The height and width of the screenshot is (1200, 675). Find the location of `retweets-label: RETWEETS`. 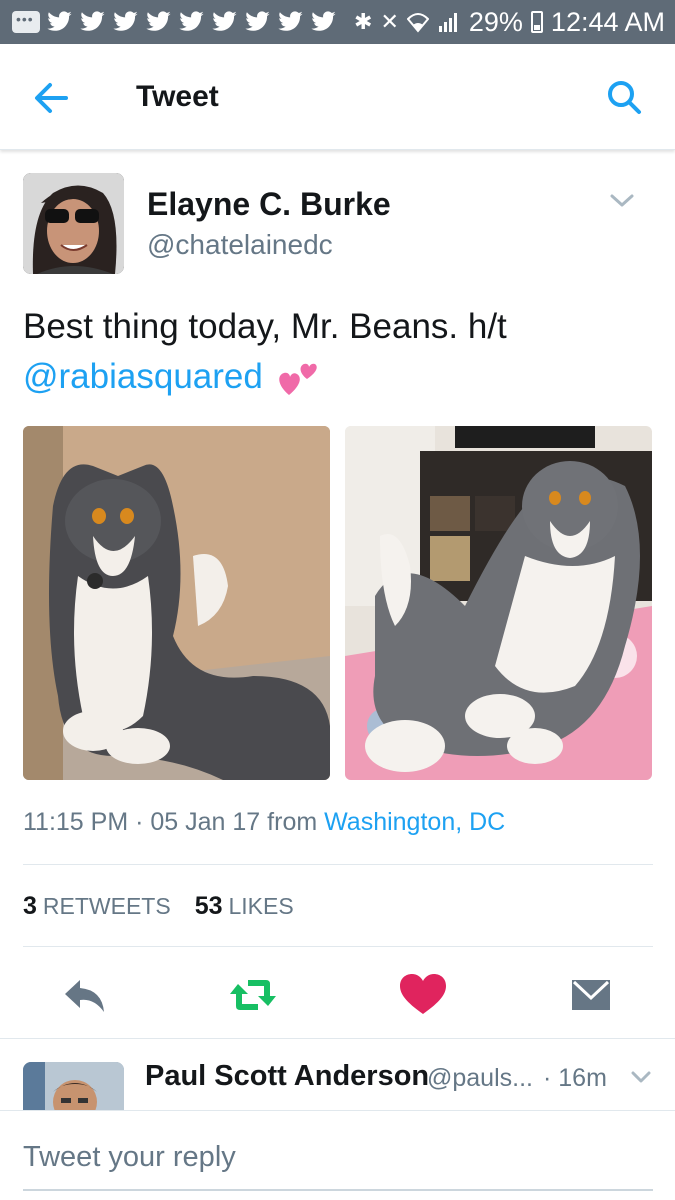

retweets-label: RETWEETS is located at coordinates (106, 906).